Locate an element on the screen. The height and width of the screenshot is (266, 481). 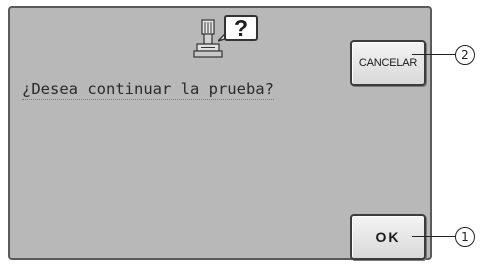
dialog-header-icon: ? is located at coordinates (230, 38).